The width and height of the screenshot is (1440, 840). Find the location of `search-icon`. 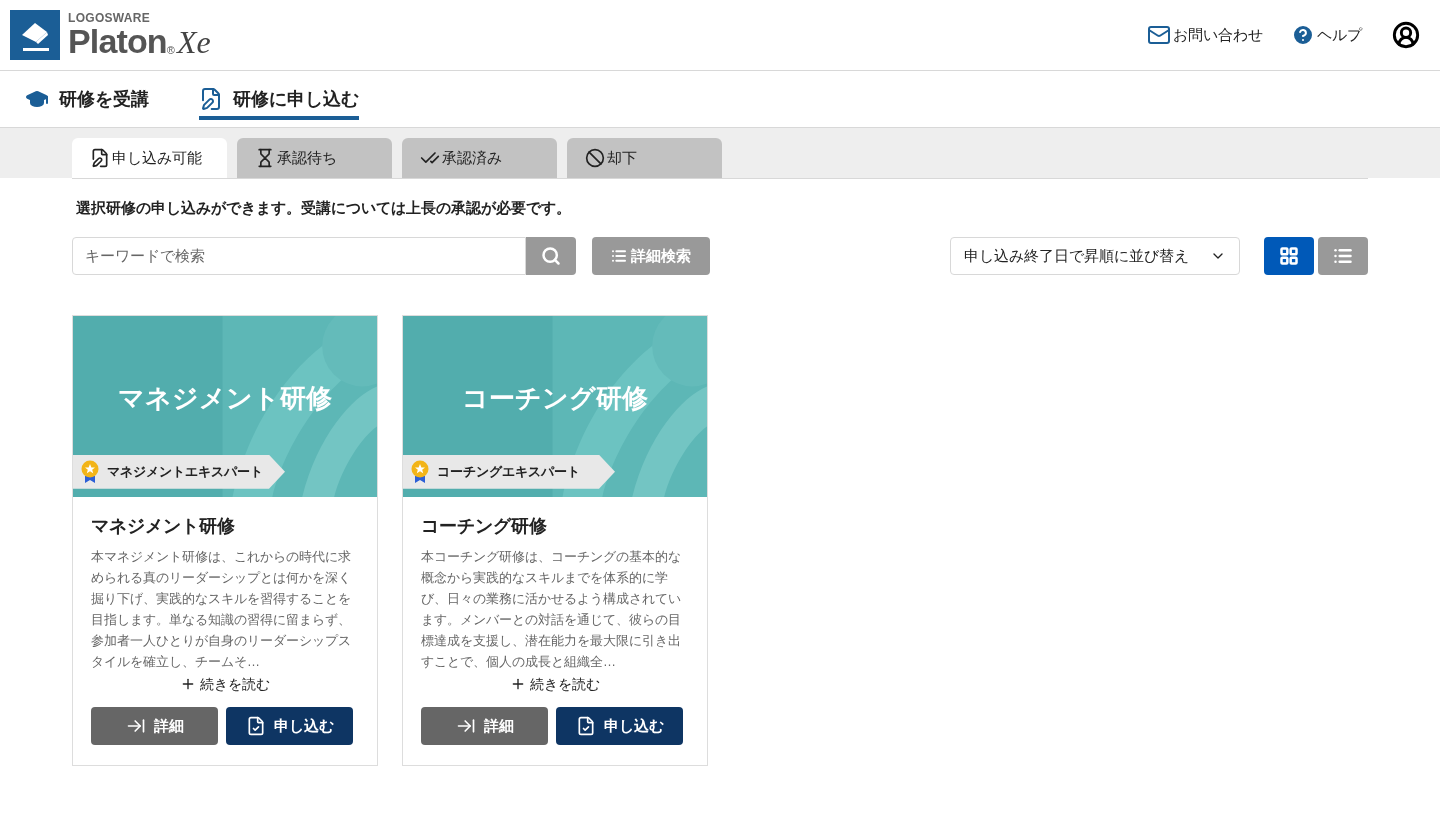

search-icon is located at coordinates (551, 255).